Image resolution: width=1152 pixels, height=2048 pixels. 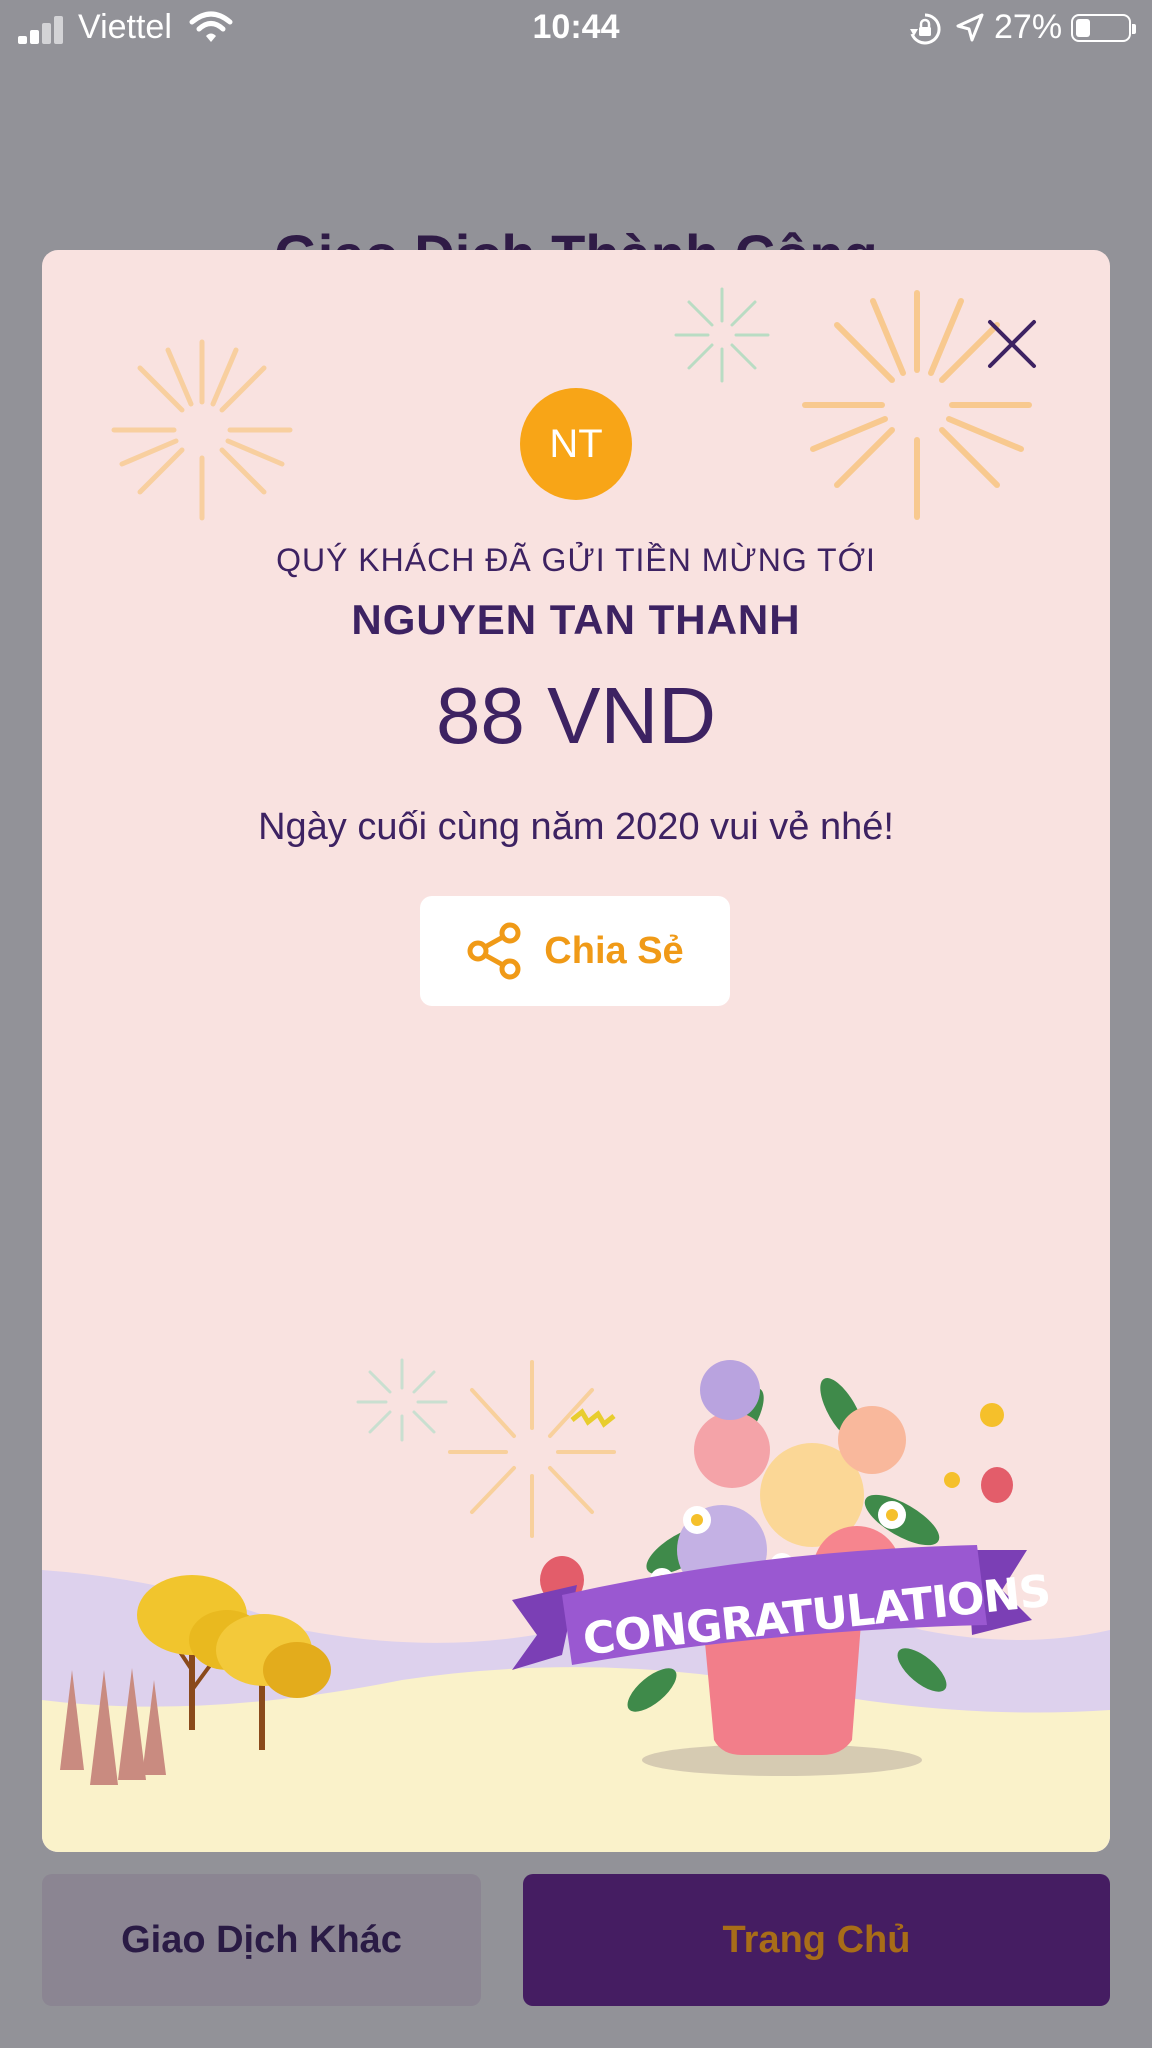 I want to click on rotation-lock-icon, so click(x=925, y=29).